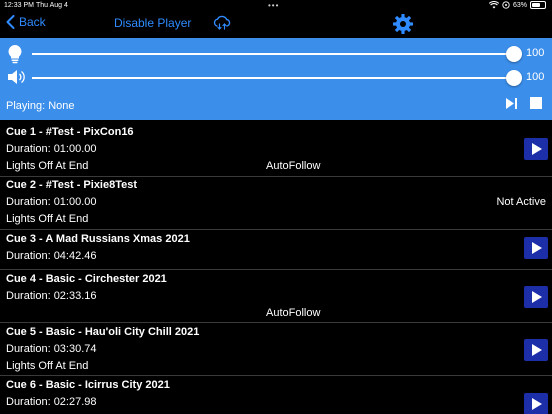  What do you see at coordinates (273, 54) in the screenshot?
I see `brightness-slider-track` at bounding box center [273, 54].